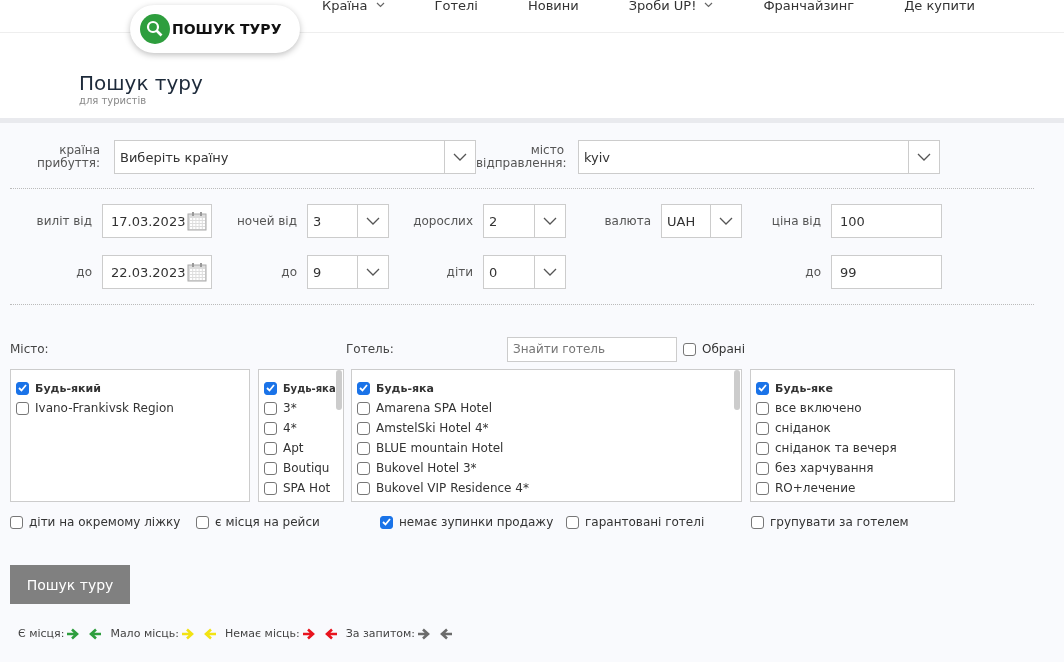 The width and height of the screenshot is (1064, 662). I want to click on option-label: є місця на рейси, so click(267, 522).